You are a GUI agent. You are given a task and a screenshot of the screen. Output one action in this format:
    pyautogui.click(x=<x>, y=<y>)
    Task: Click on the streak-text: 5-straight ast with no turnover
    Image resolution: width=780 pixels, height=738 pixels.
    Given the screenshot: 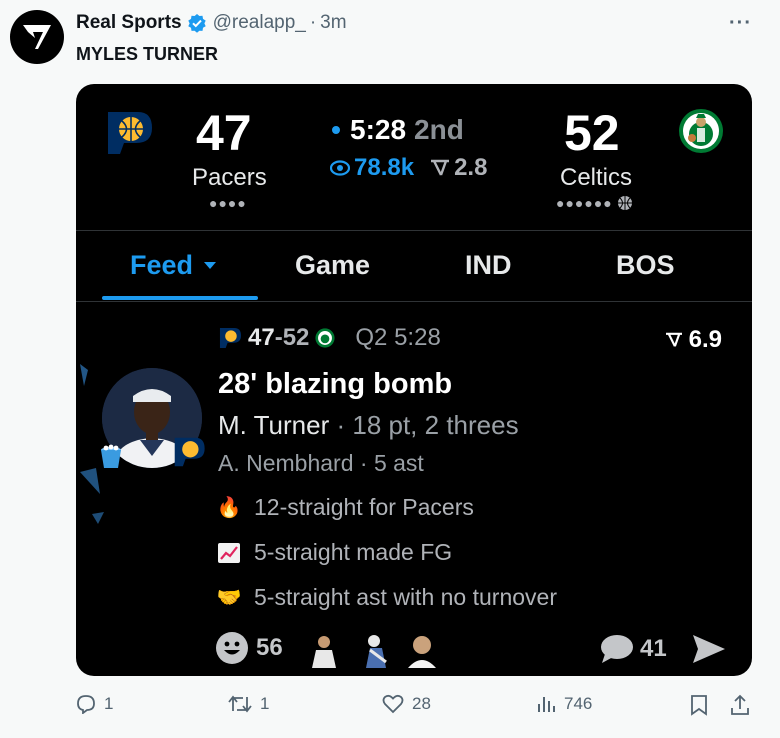 What is the action you would take?
    pyautogui.click(x=405, y=597)
    